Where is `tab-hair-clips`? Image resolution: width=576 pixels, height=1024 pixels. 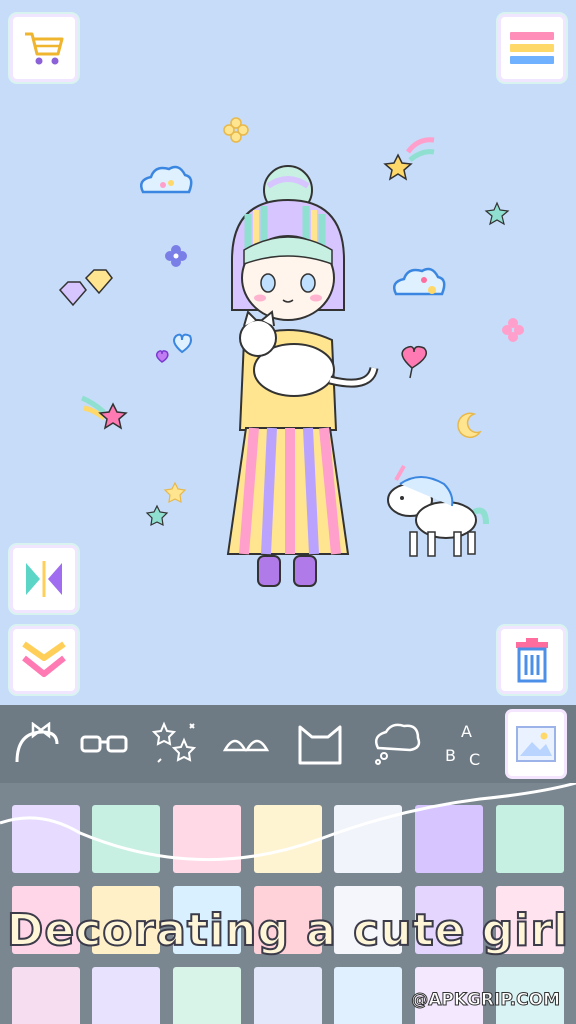
tab-hair-clips is located at coordinates (246, 744).